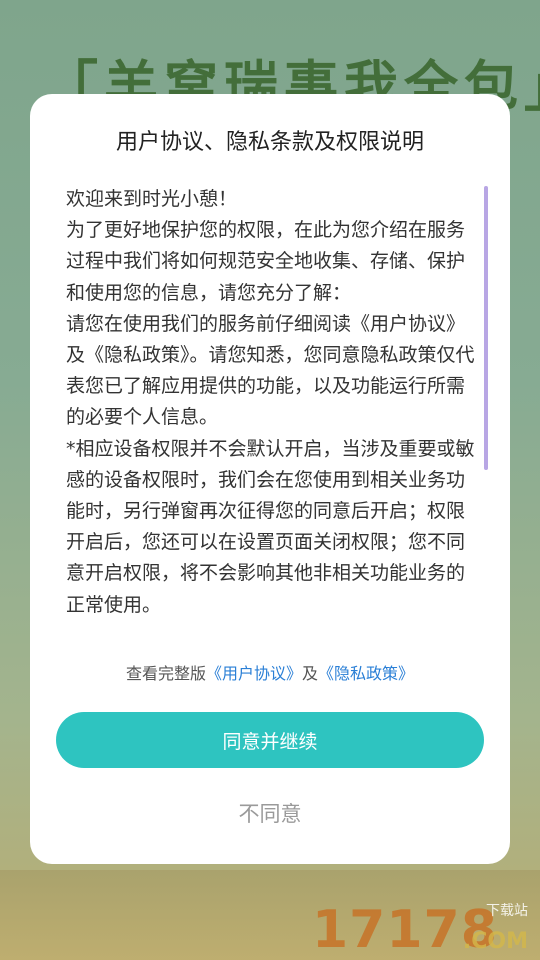 This screenshot has height=960, width=540. What do you see at coordinates (507, 911) in the screenshot?
I see `watermark-label: 下载站` at bounding box center [507, 911].